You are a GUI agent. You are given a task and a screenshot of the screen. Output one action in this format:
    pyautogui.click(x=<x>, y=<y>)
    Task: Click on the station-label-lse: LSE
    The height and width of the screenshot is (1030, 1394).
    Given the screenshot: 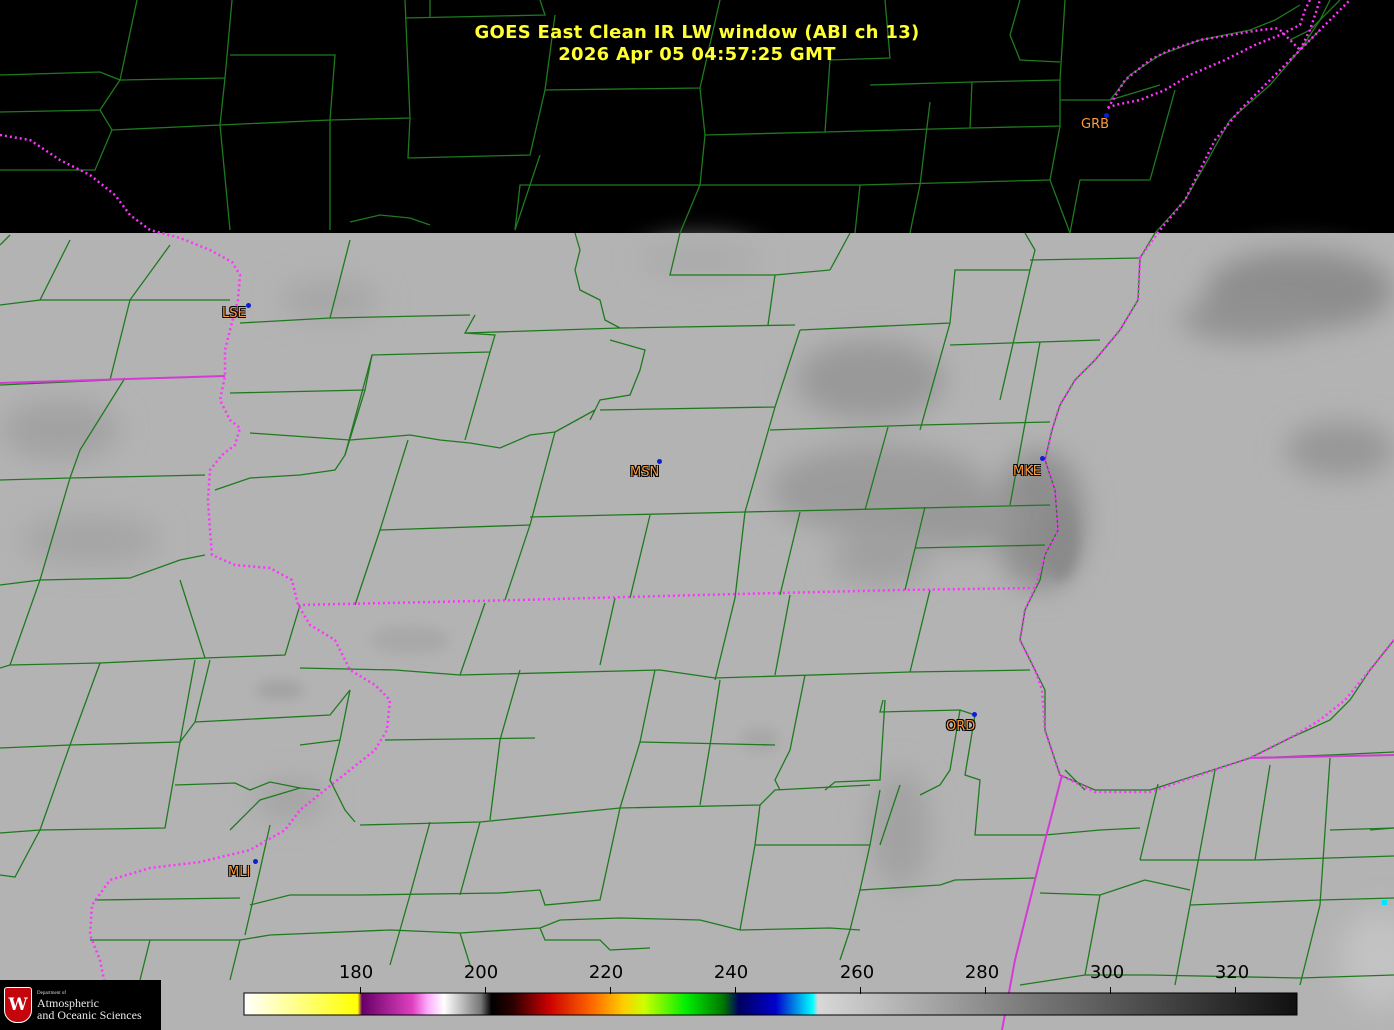 What is the action you would take?
    pyautogui.click(x=234, y=313)
    